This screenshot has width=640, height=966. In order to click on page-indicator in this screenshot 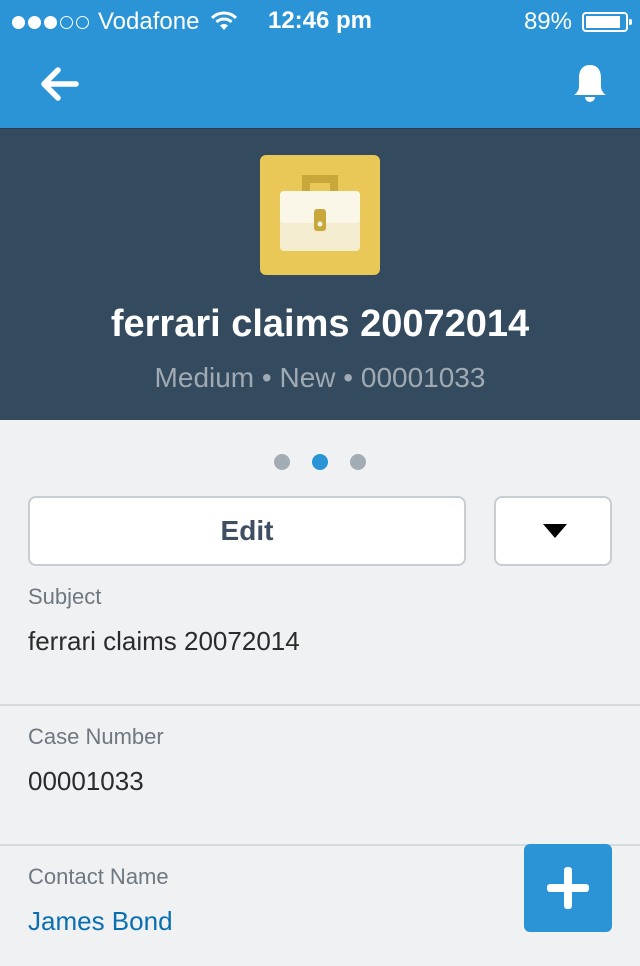, I will do `click(320, 462)`.